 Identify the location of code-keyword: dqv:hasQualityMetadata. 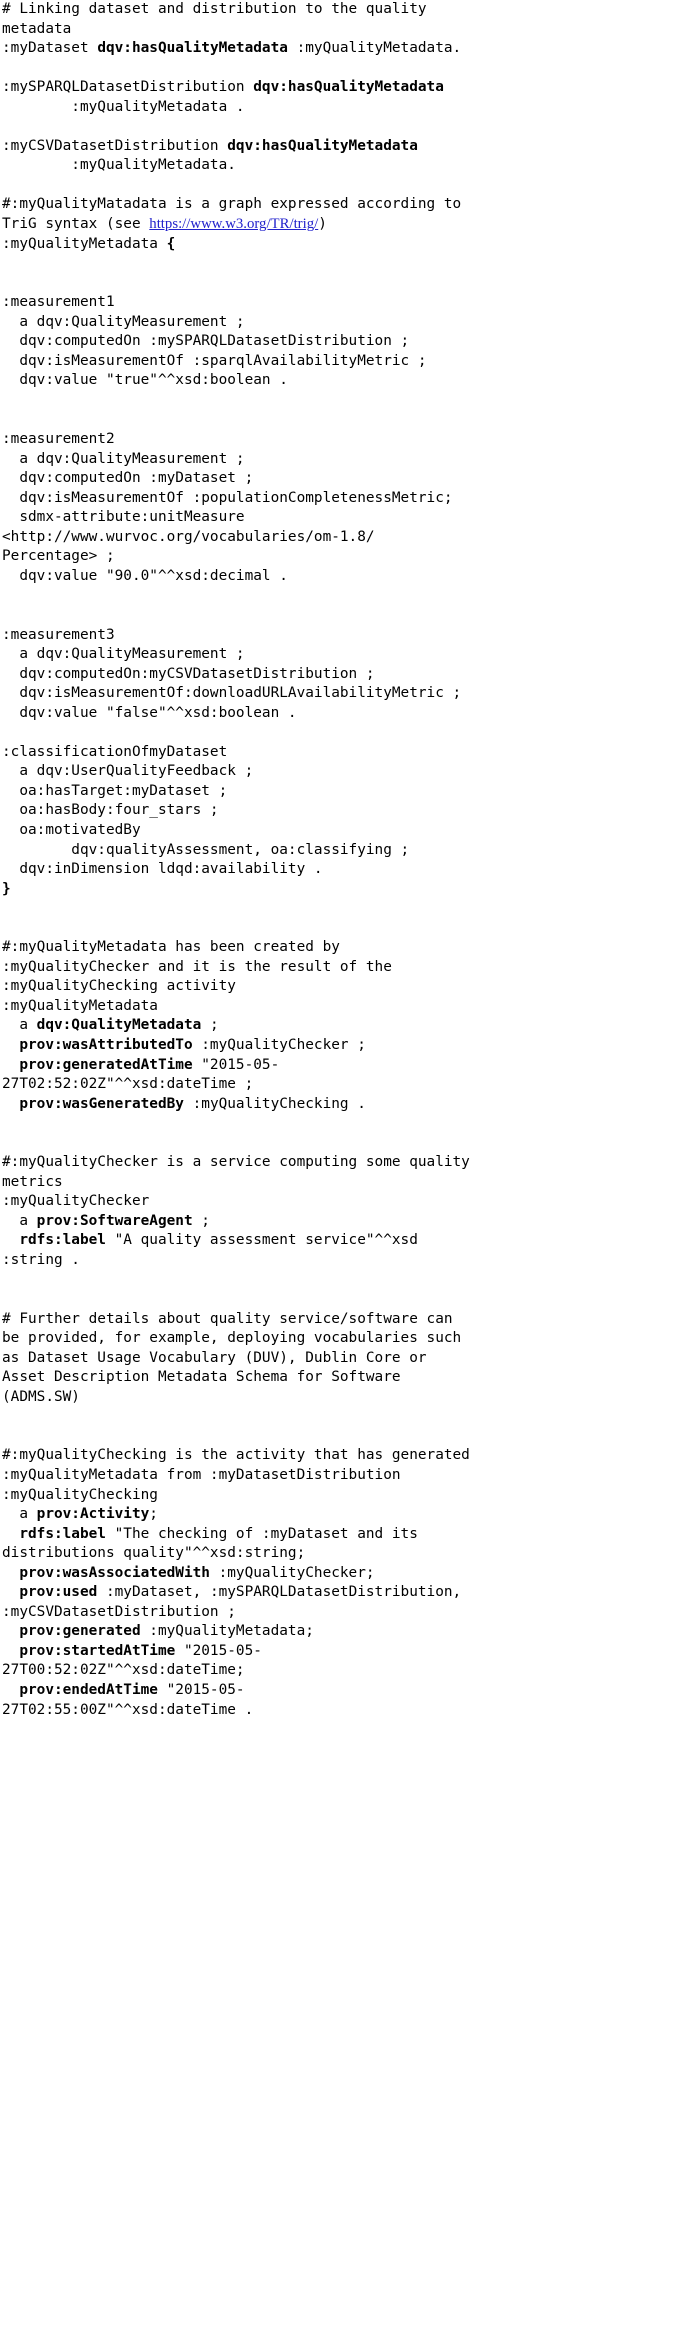
(322, 145).